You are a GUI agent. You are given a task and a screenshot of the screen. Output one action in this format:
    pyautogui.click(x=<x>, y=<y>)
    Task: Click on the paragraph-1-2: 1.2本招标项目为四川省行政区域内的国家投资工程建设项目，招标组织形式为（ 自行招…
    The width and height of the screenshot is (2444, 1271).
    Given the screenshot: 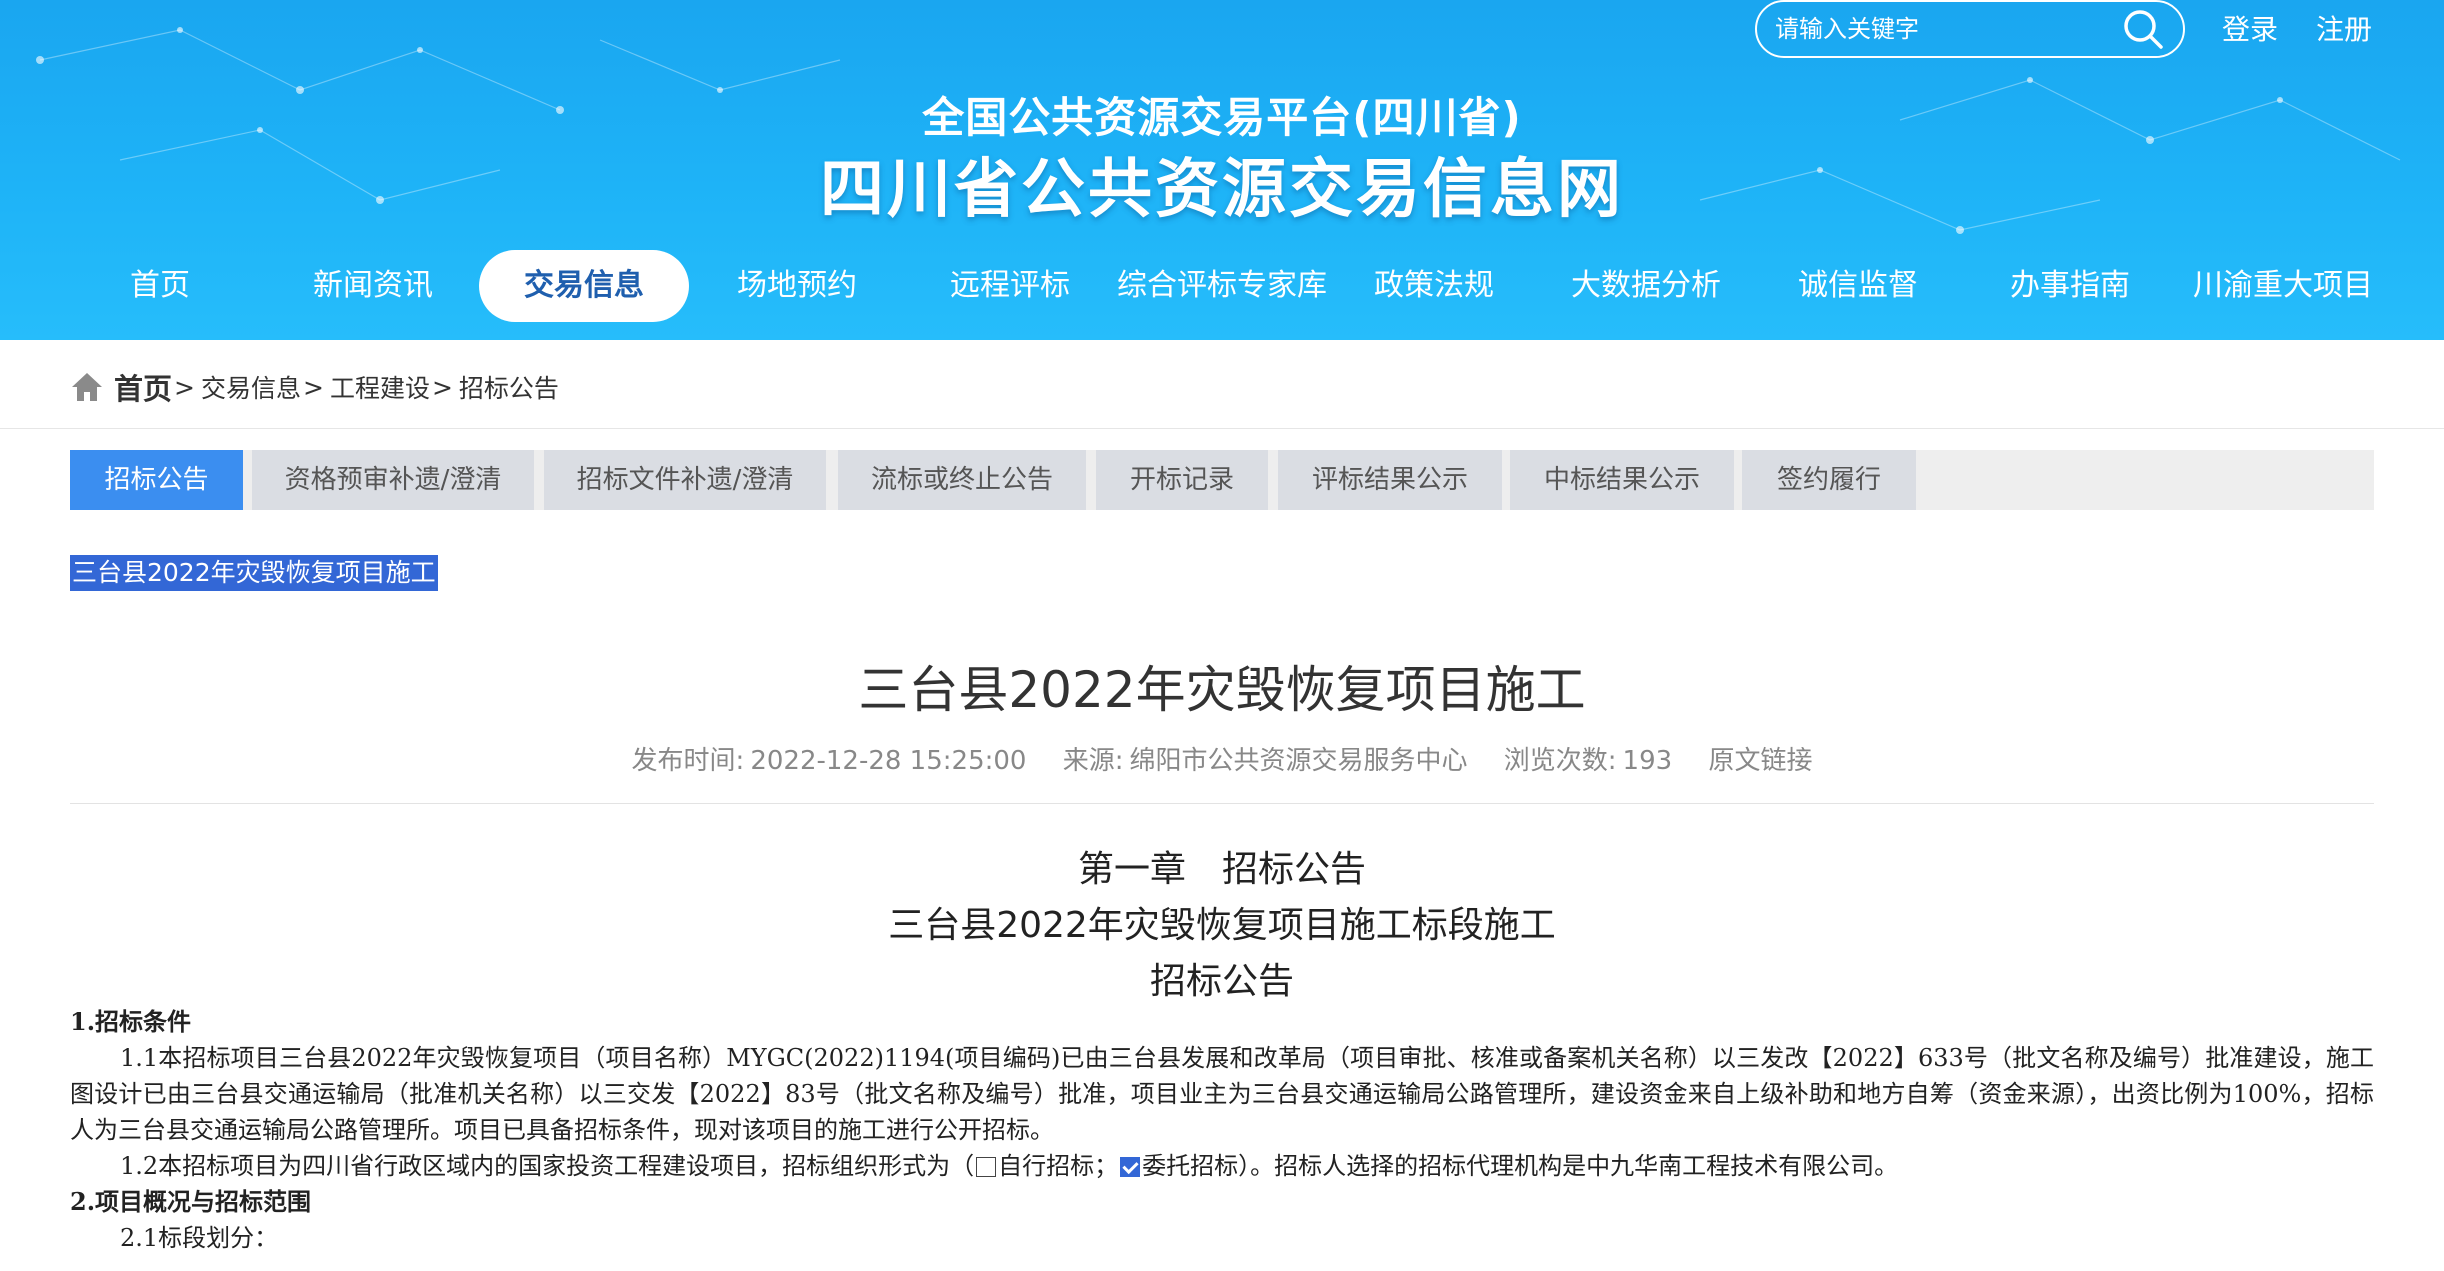 What is the action you would take?
    pyautogui.click(x=1222, y=1166)
    